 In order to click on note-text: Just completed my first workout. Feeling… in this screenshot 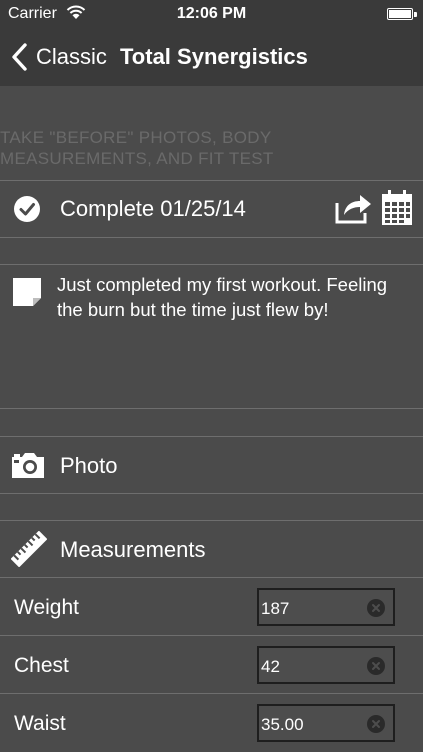, I will do `click(232, 297)`.